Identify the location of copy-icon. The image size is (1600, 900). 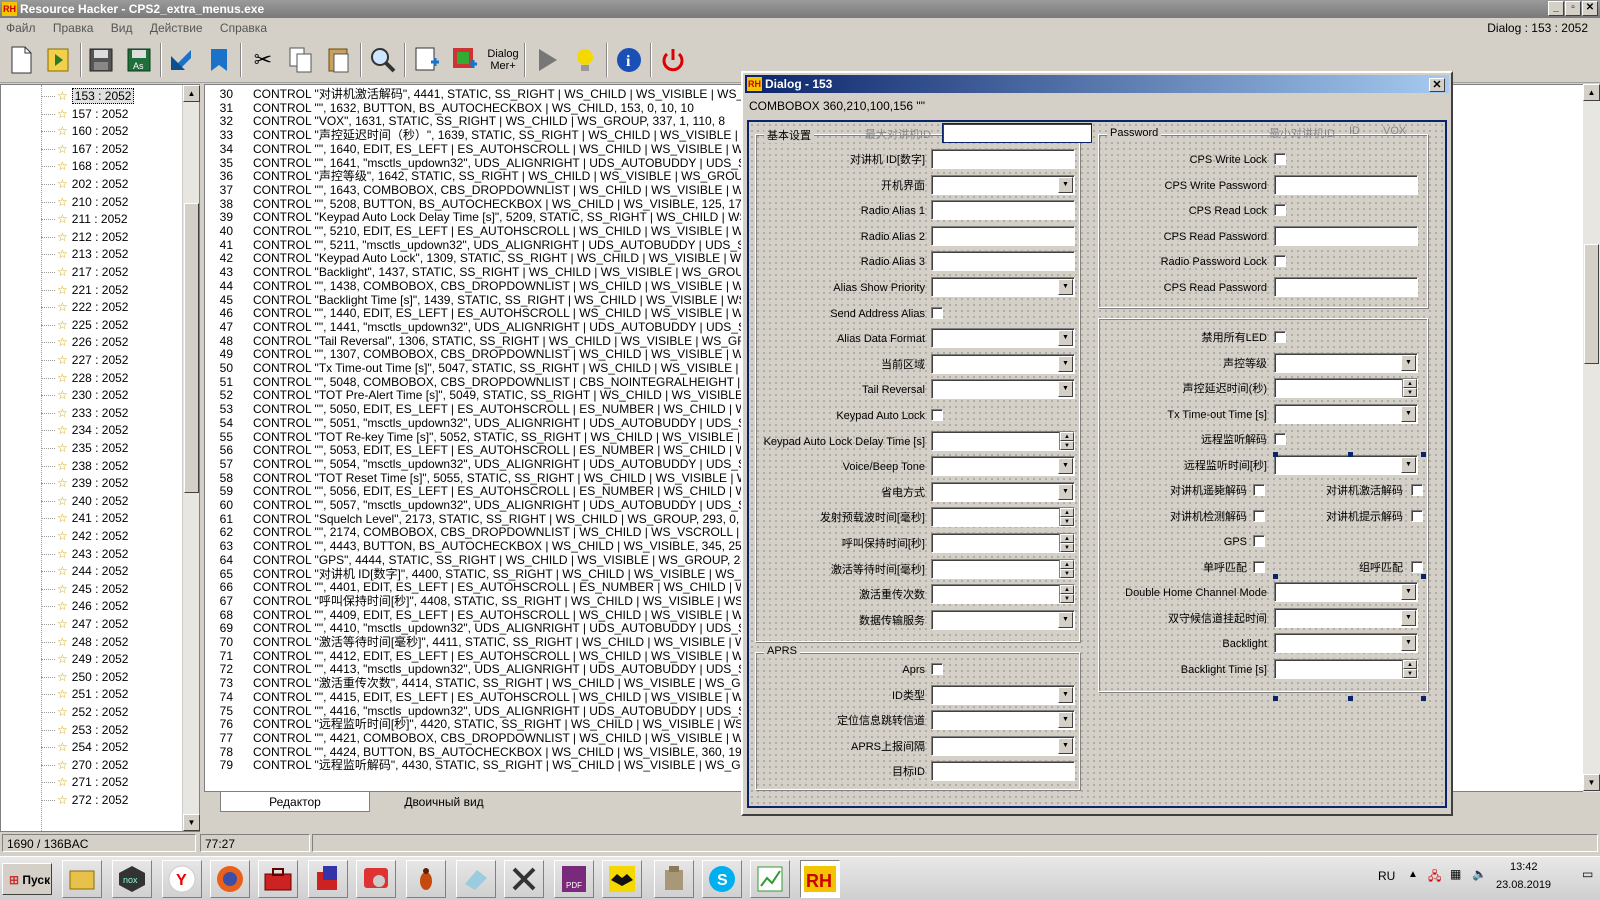
(301, 60).